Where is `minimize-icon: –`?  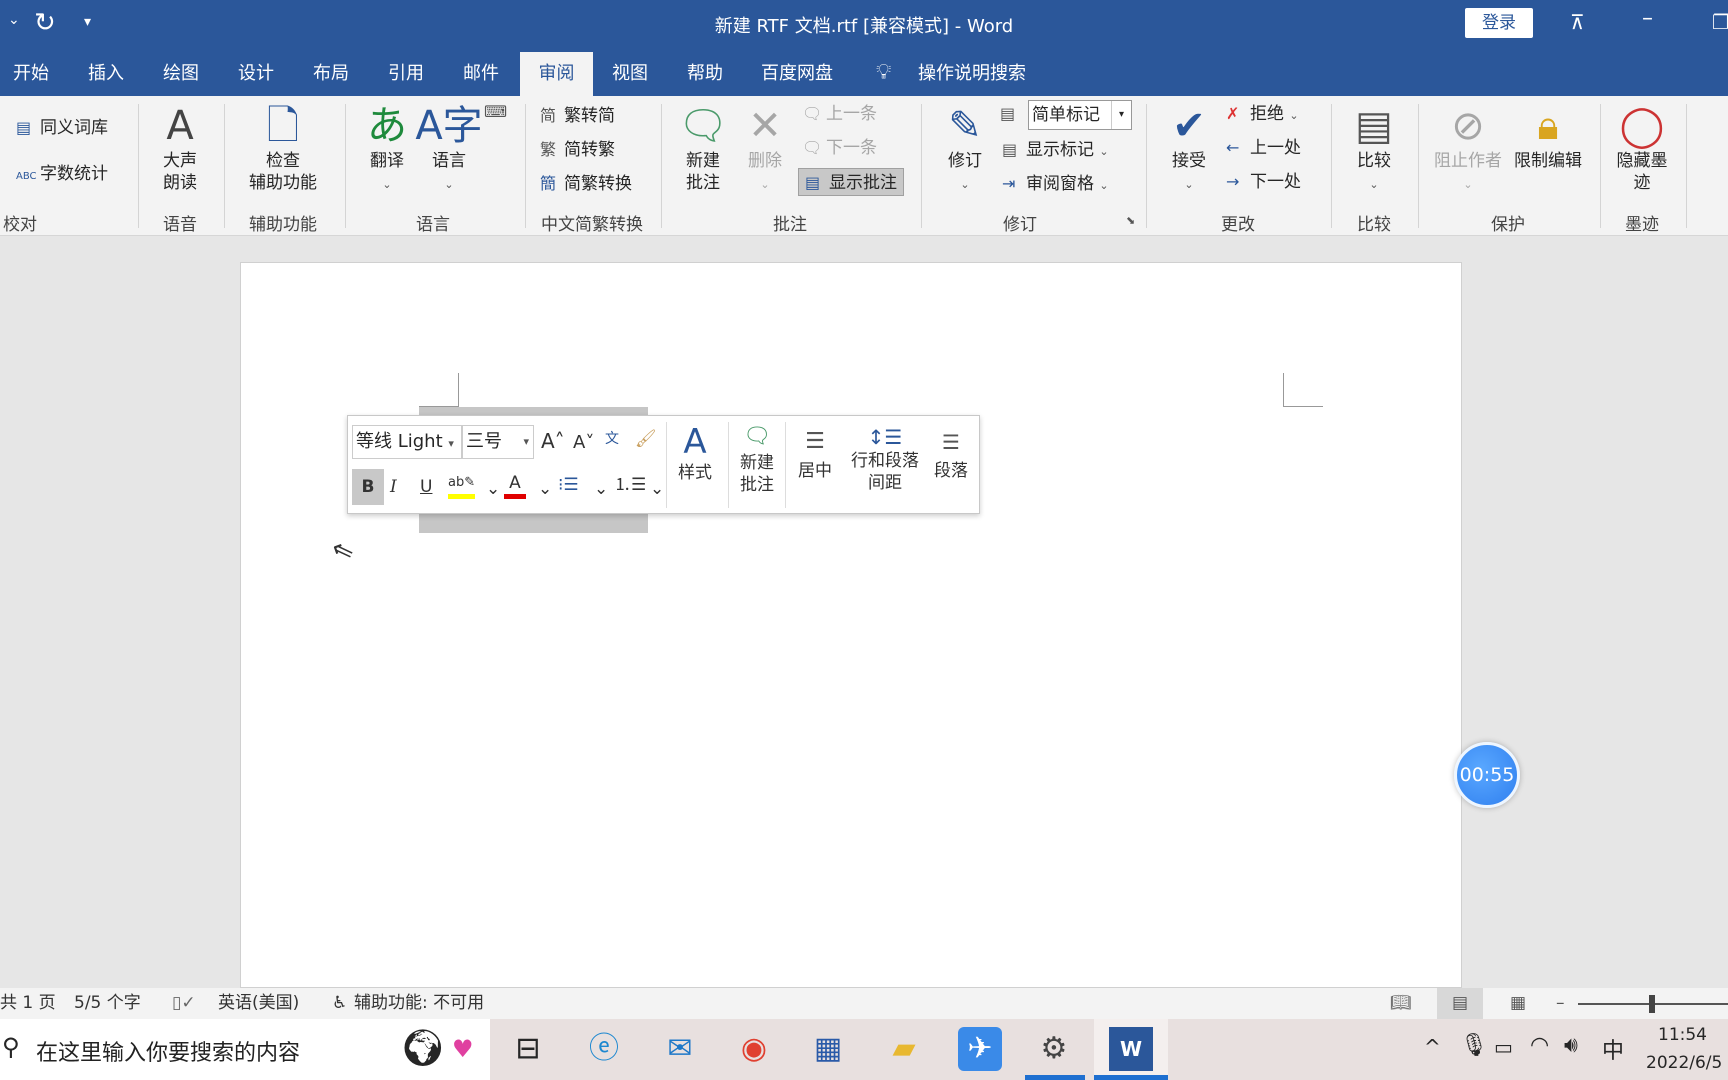 minimize-icon: – is located at coordinates (1647, 18).